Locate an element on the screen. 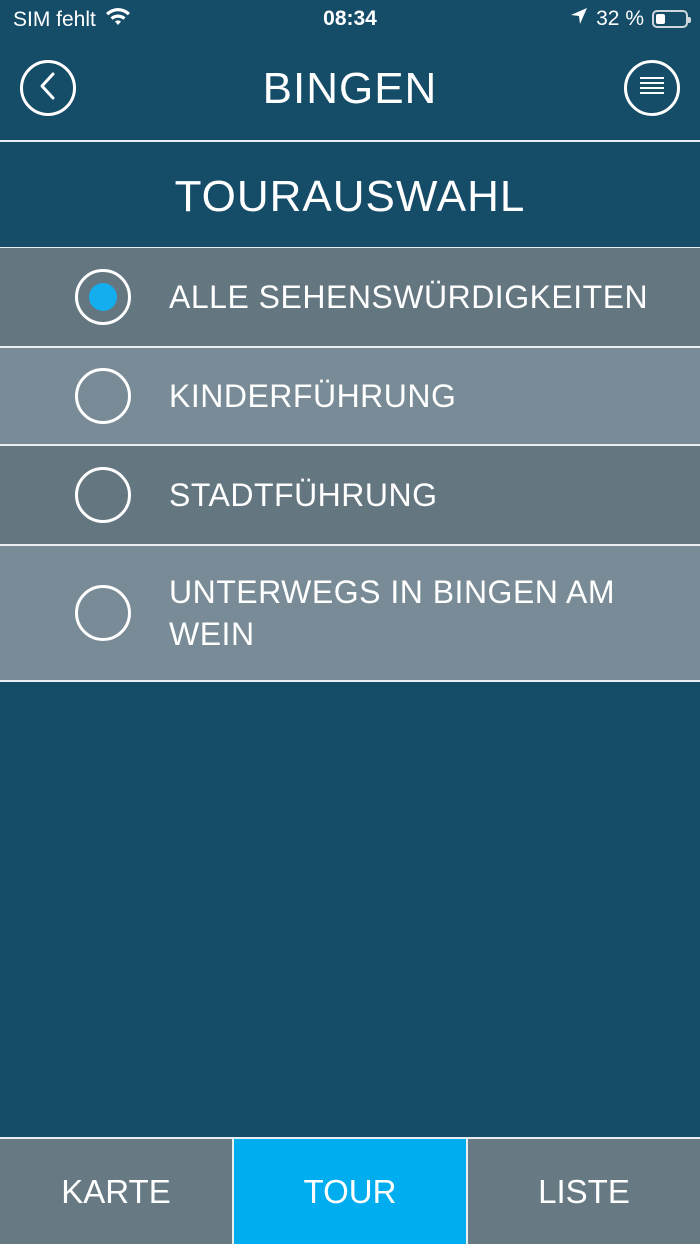 The image size is (700, 1244). tour-option-stadtfuehrung: STADTFÜHRUNG is located at coordinates (350, 496).